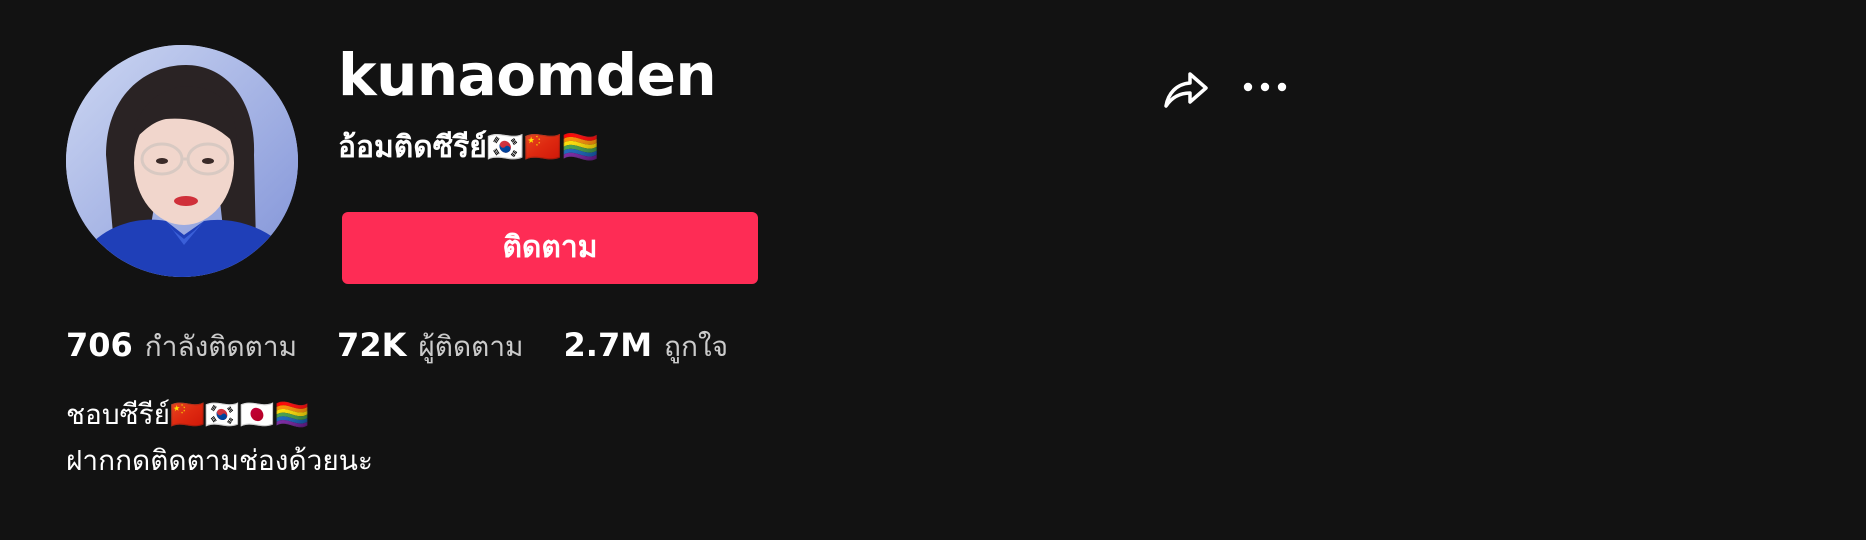  What do you see at coordinates (1265, 87) in the screenshot?
I see `more-options-icon` at bounding box center [1265, 87].